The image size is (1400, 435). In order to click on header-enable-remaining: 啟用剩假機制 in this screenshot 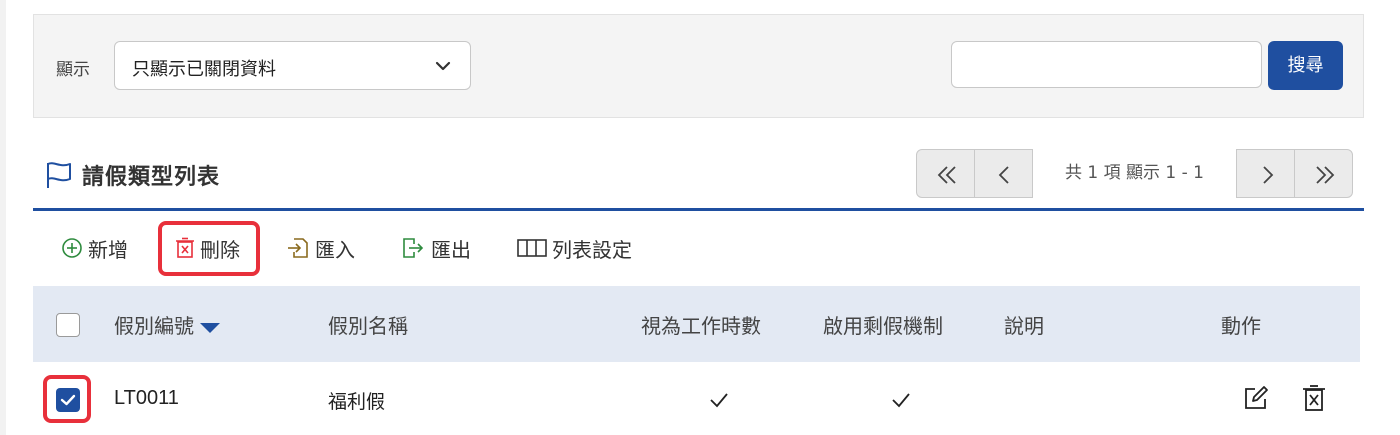, I will do `click(883, 324)`.